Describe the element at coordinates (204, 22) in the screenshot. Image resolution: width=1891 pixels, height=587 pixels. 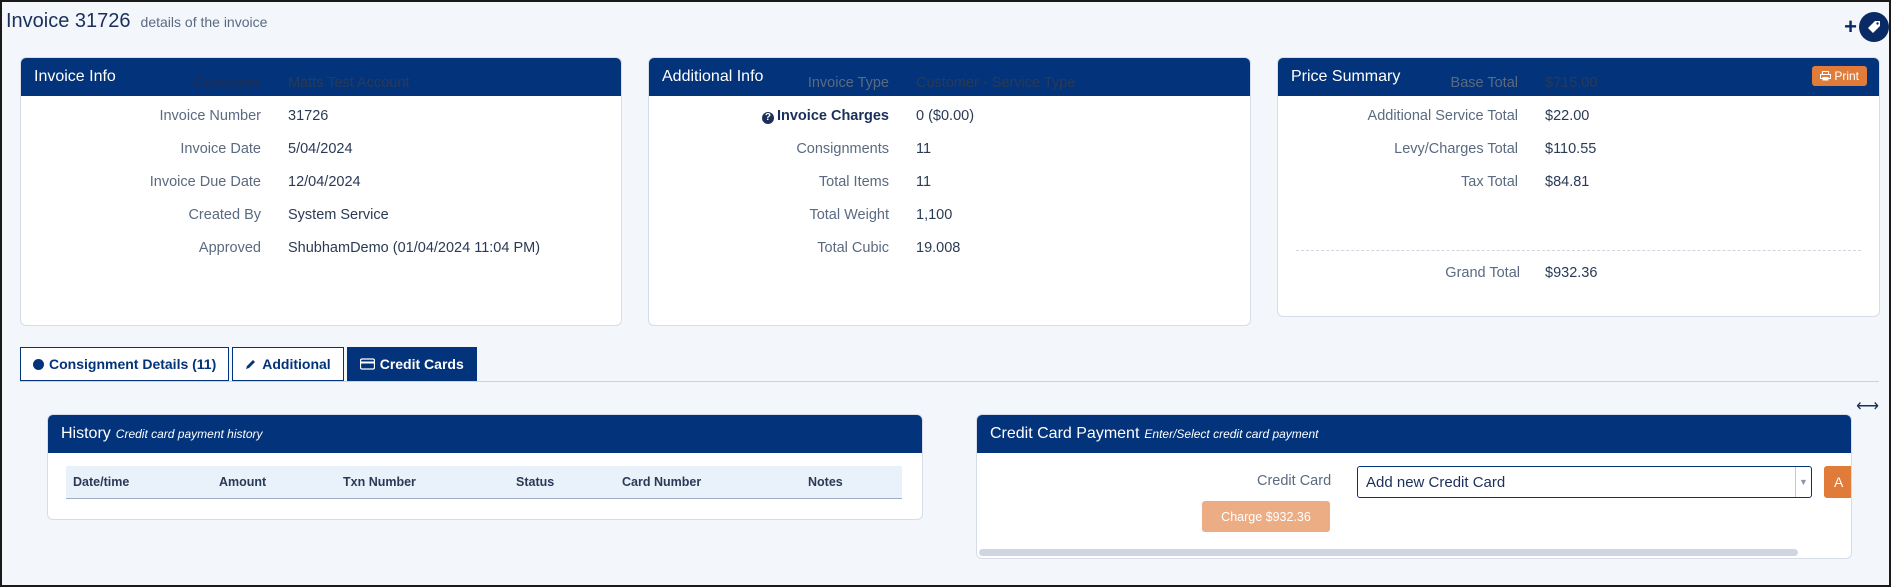
I see `page-subtitle: details of the invoice` at that location.